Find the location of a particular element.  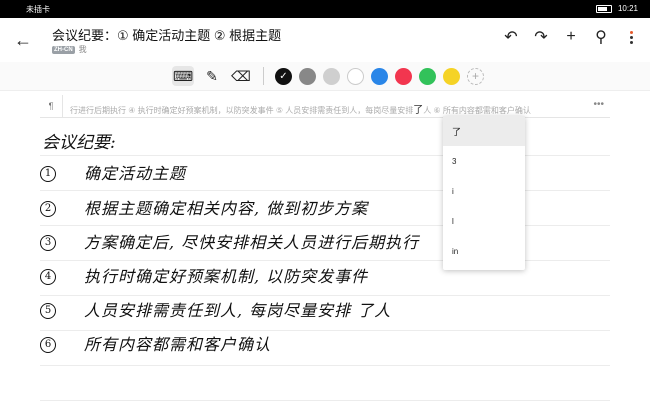

candidate-popup: 了 3 i l in is located at coordinates (484, 193).